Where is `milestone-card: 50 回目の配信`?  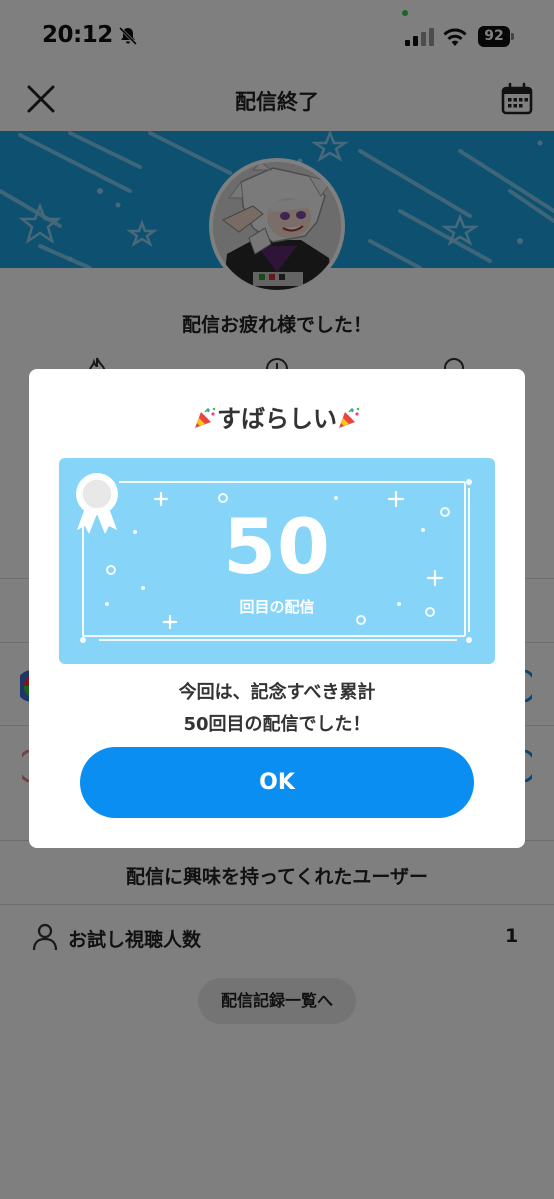
milestone-card: 50 回目の配信 is located at coordinates (277, 561).